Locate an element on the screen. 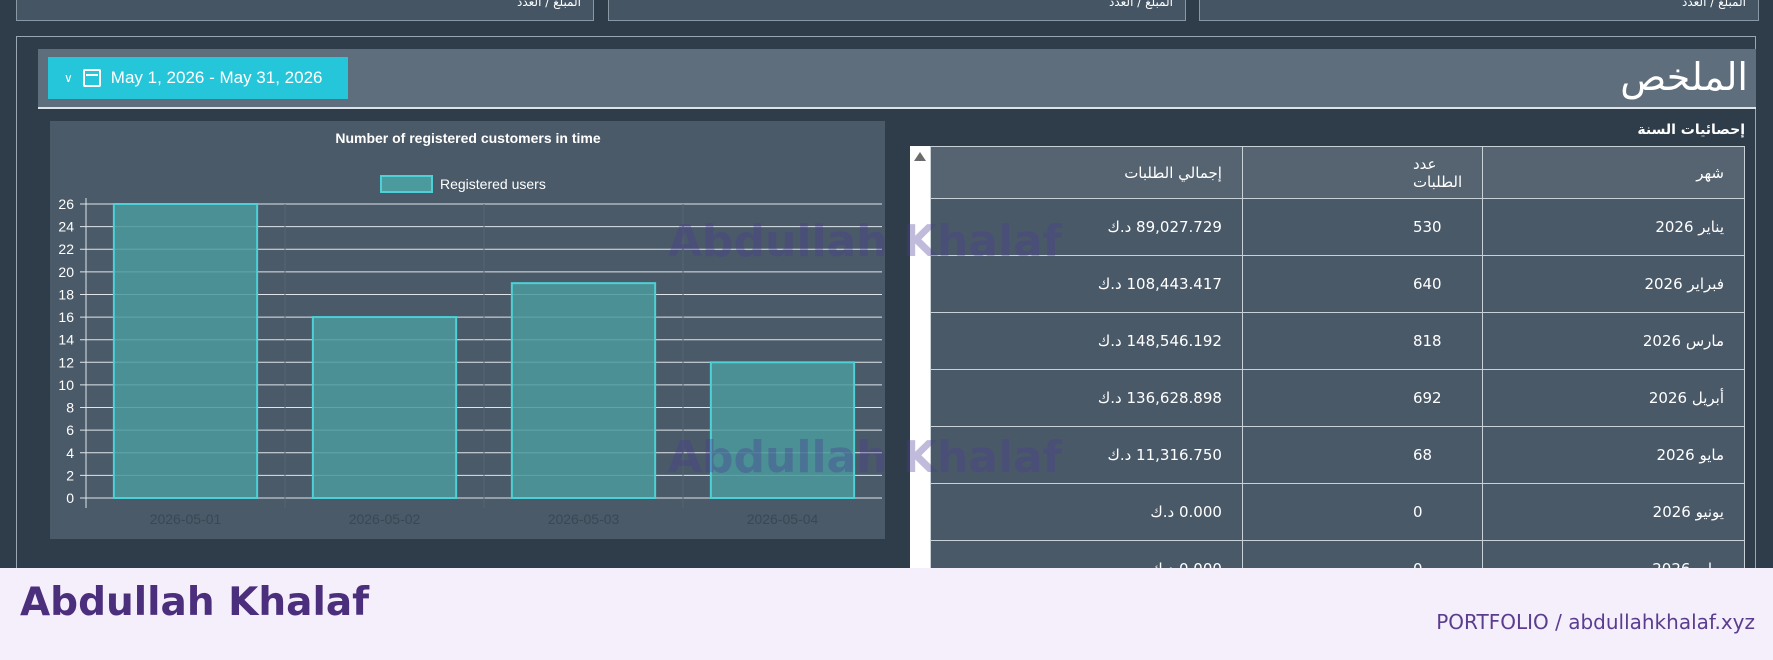  y-tick-label: 4 is located at coordinates (70, 453).